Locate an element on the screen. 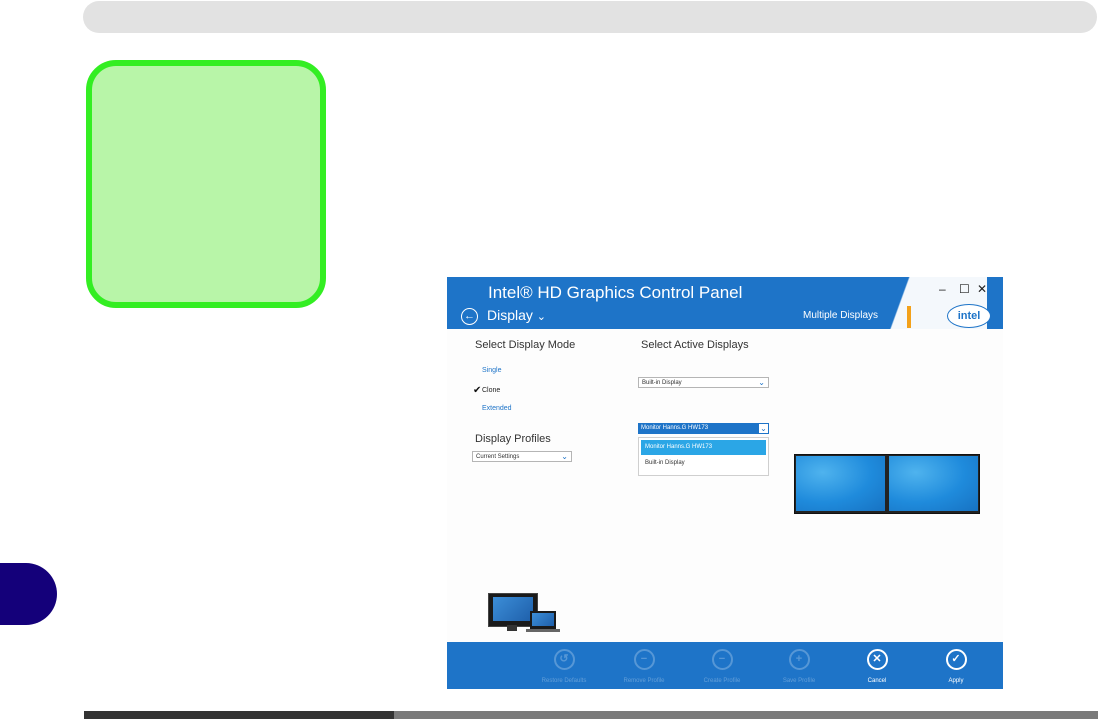  remove-profile-button: − Remove Profile is located at coordinates (644, 666).